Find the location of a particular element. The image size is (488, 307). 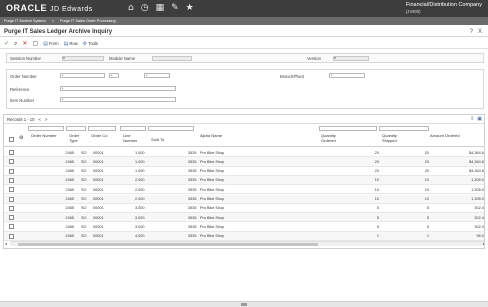

item-number-input is located at coordinates (118, 99).